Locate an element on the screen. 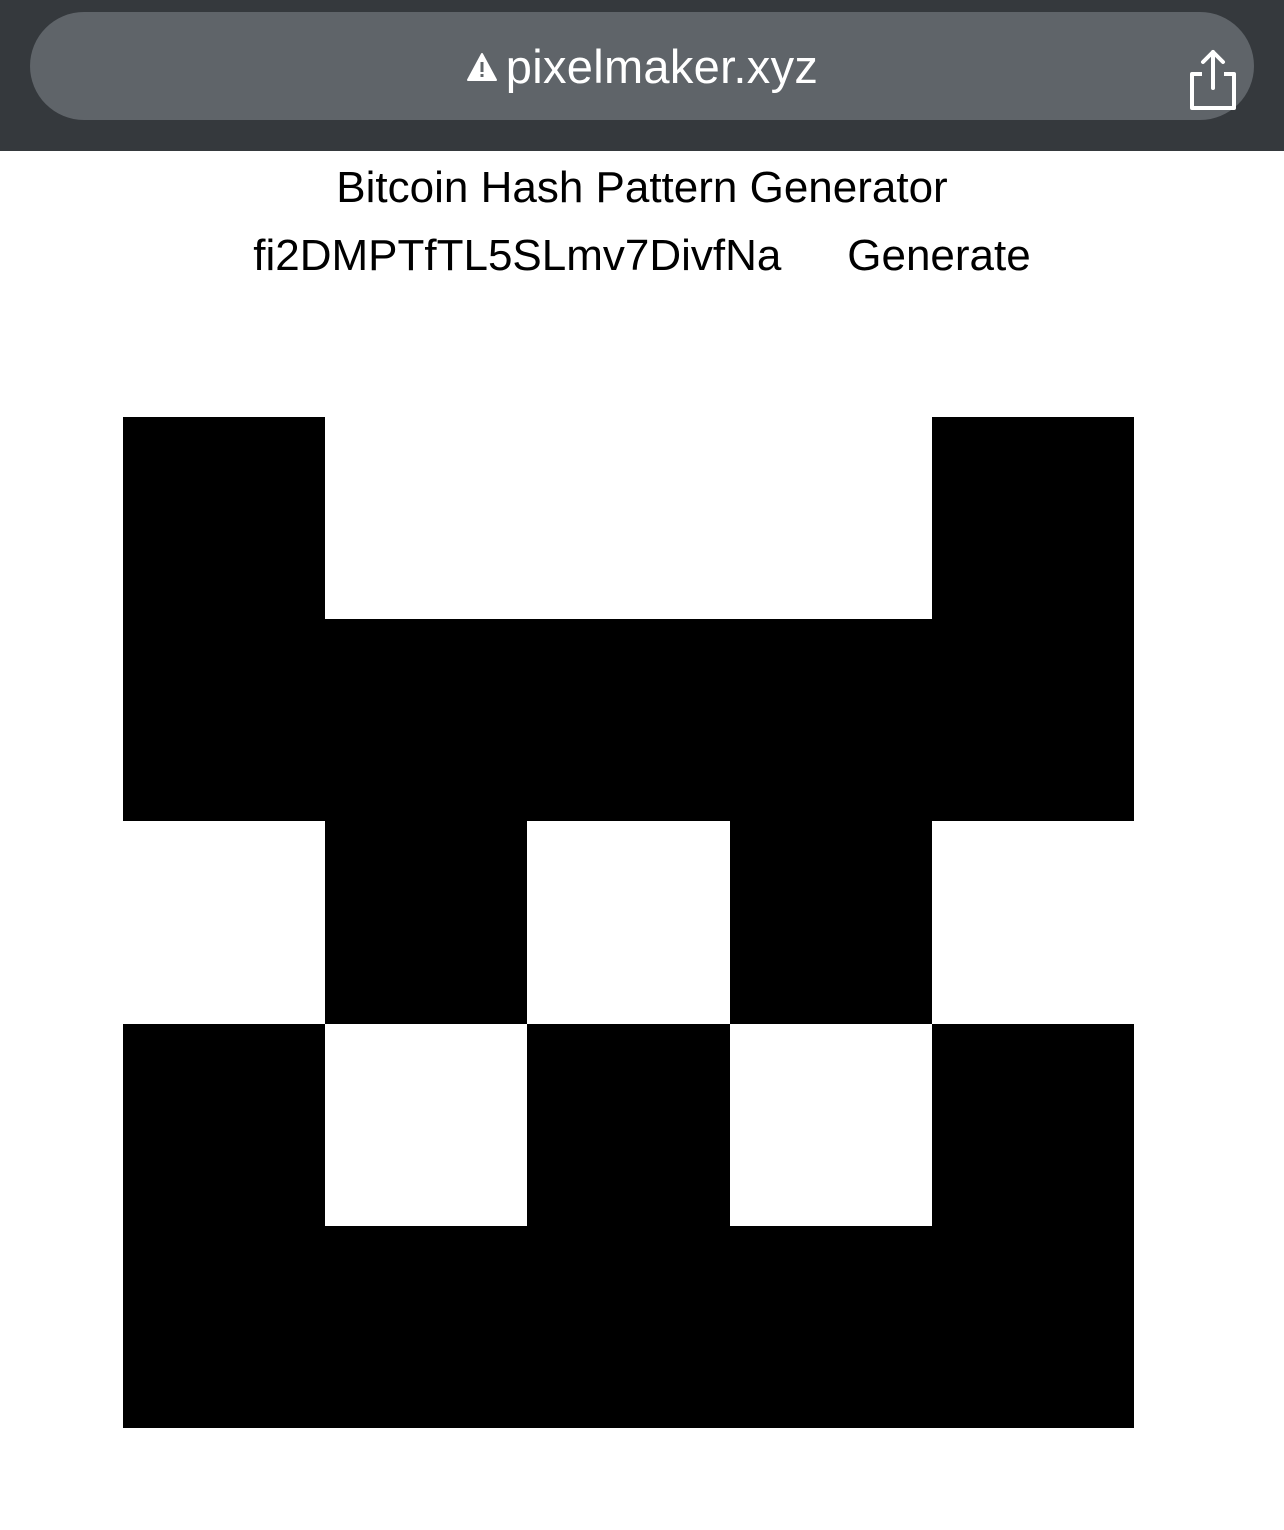  generator-controls: Generate is located at coordinates (642, 256).